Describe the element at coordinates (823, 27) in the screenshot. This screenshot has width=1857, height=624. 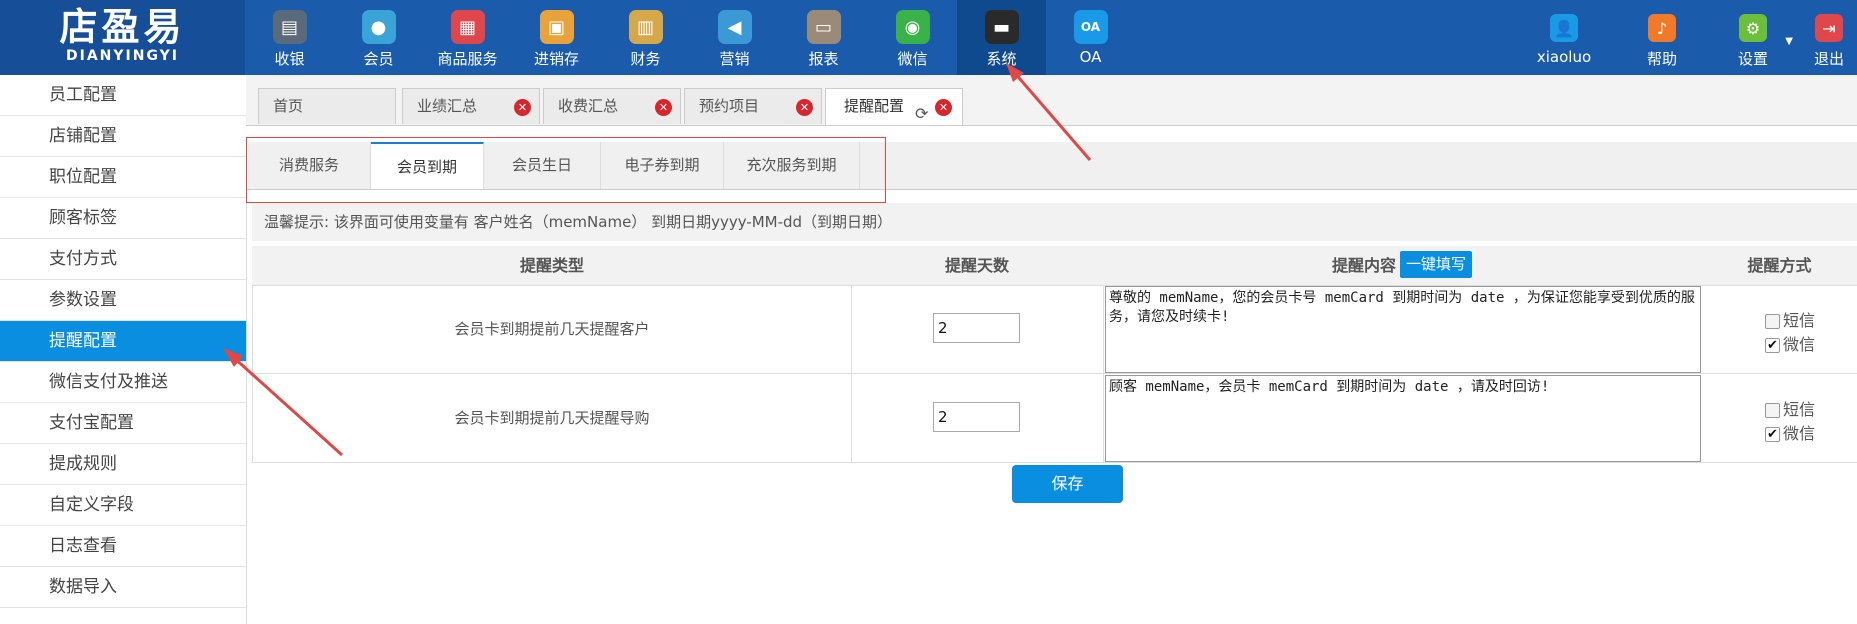
I see `report-icon: ▭` at that location.